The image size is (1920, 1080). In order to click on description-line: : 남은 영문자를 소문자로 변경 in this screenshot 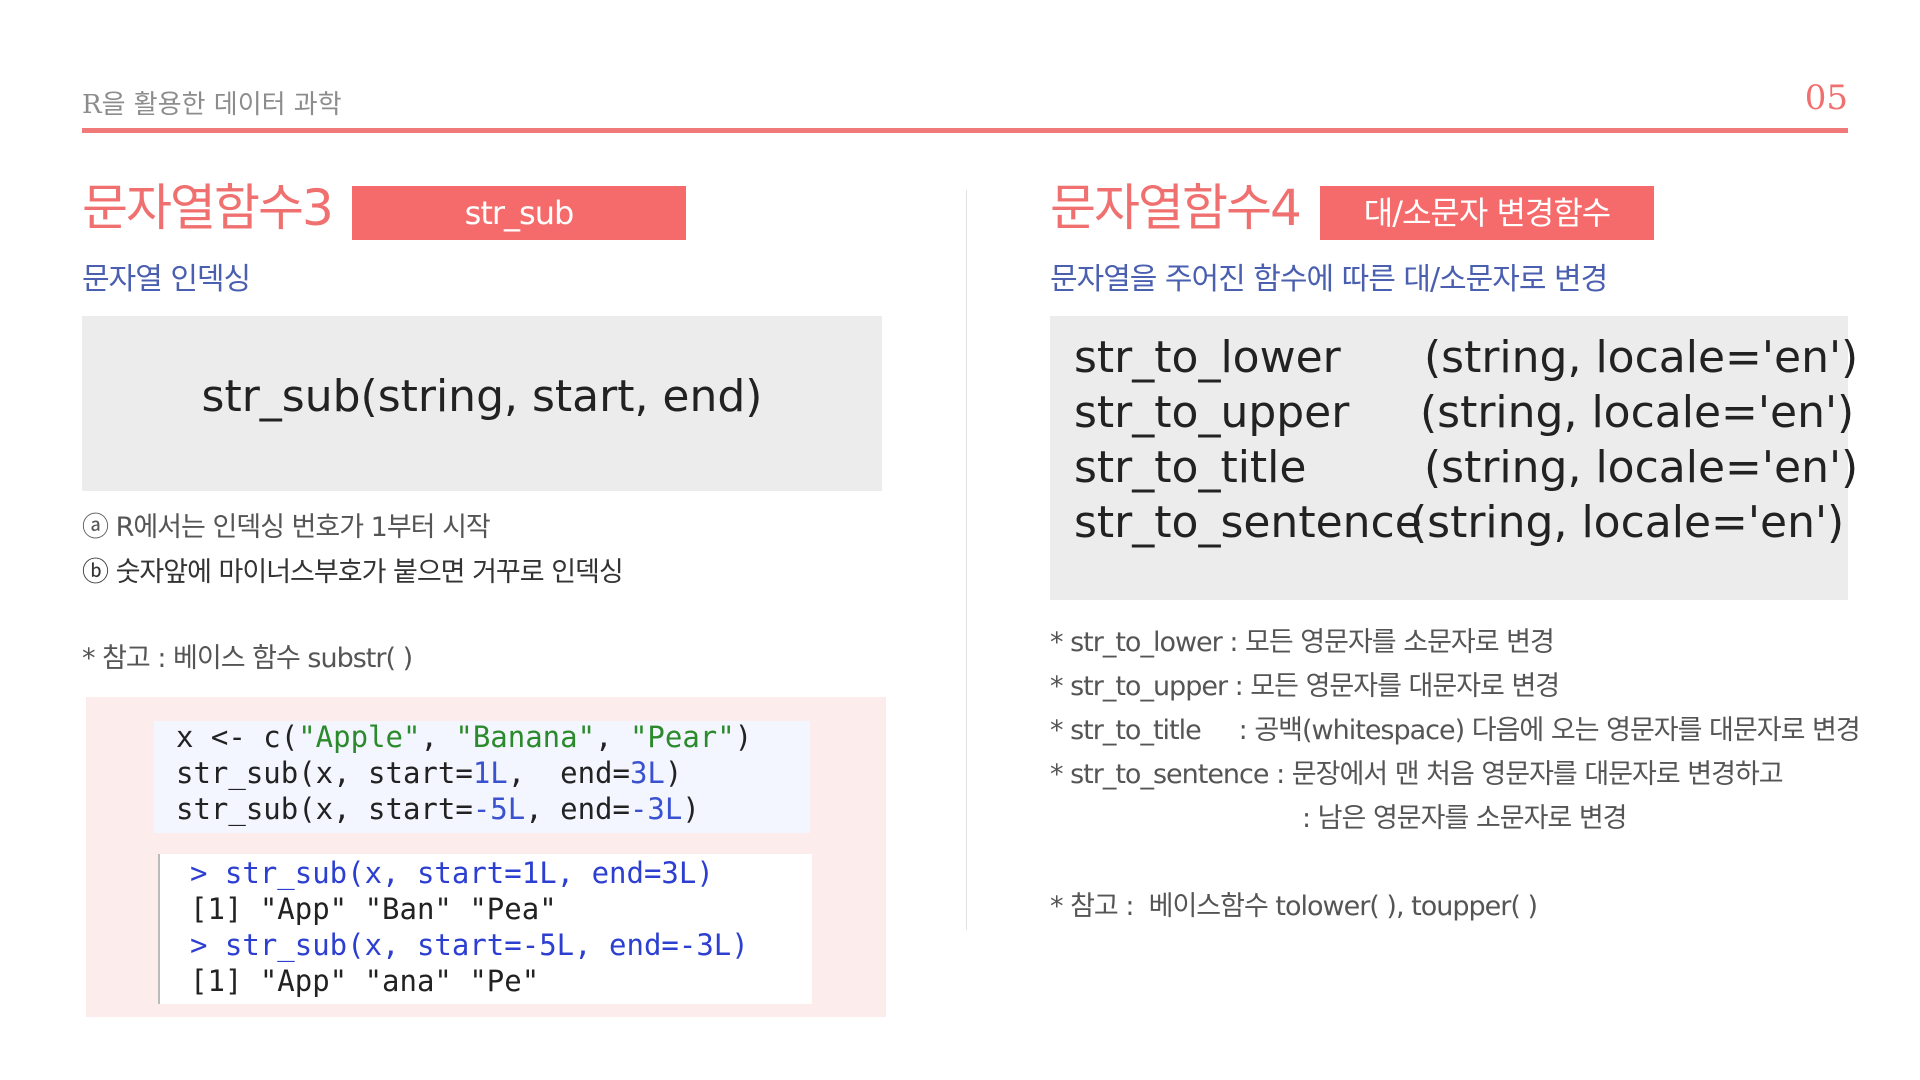, I will do `click(1465, 818)`.